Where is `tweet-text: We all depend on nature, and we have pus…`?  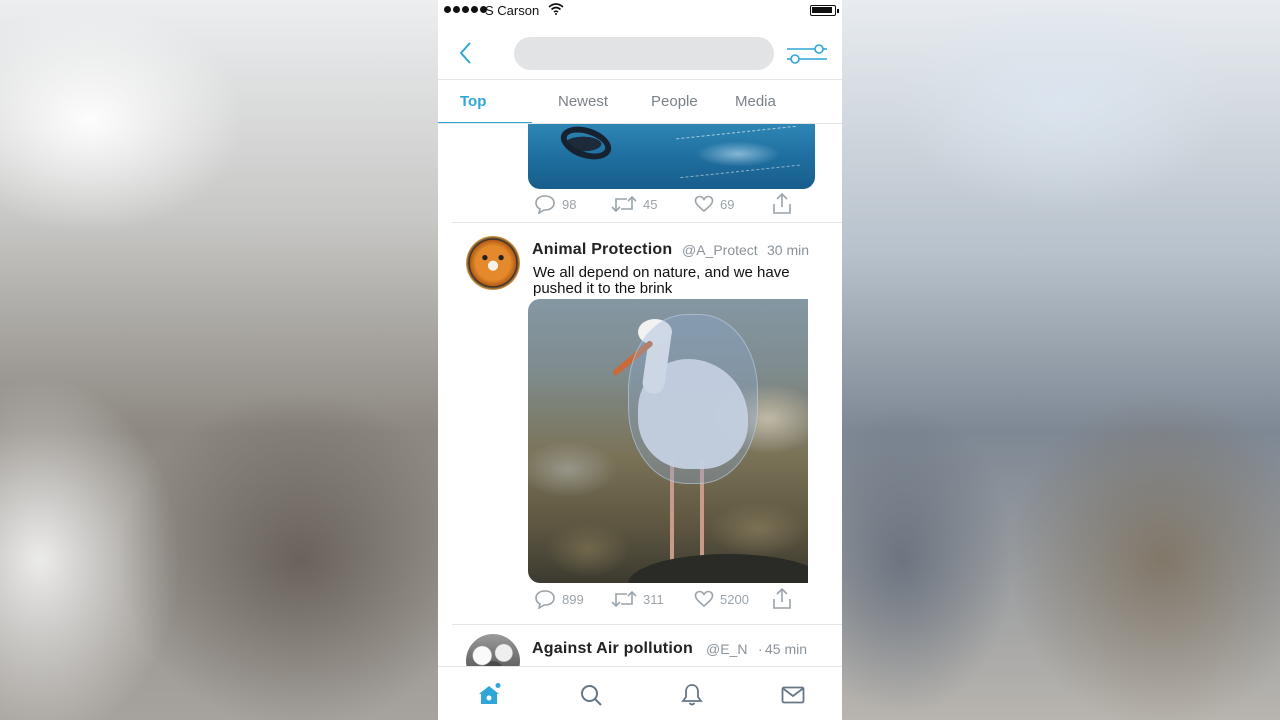
tweet-text: We all depend on nature, and we have pus… is located at coordinates (661, 280).